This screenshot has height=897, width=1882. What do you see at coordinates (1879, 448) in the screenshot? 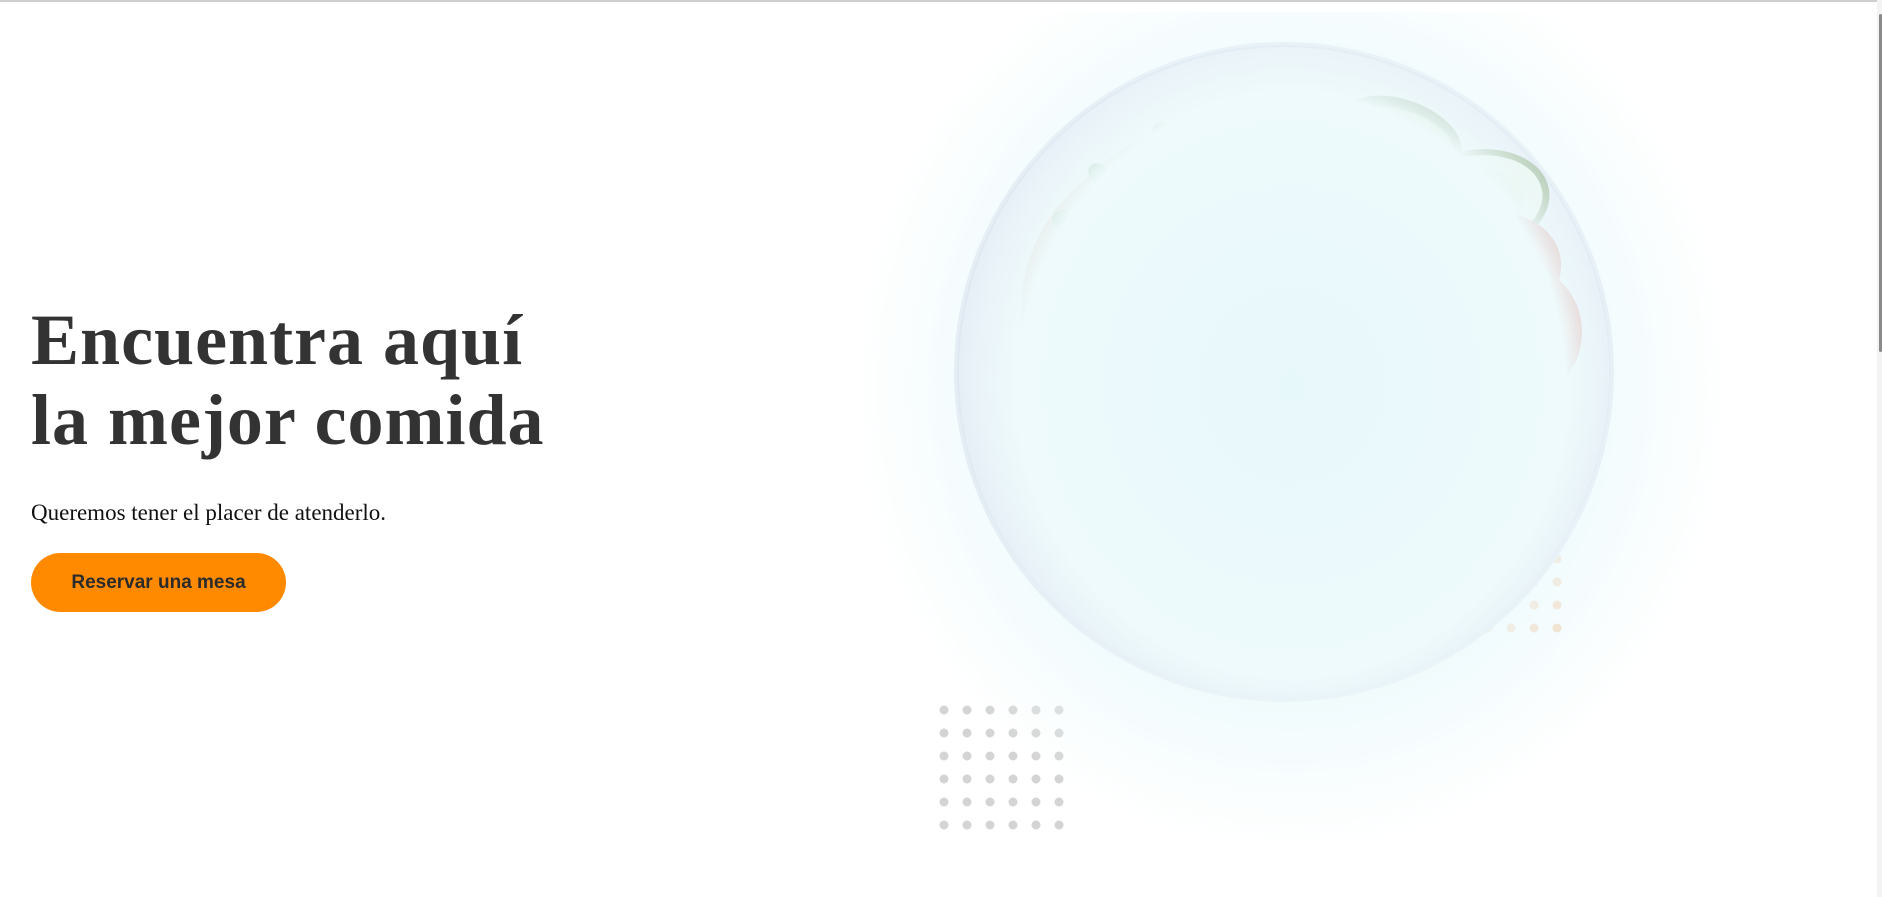
I see `page-scrollbar` at bounding box center [1879, 448].